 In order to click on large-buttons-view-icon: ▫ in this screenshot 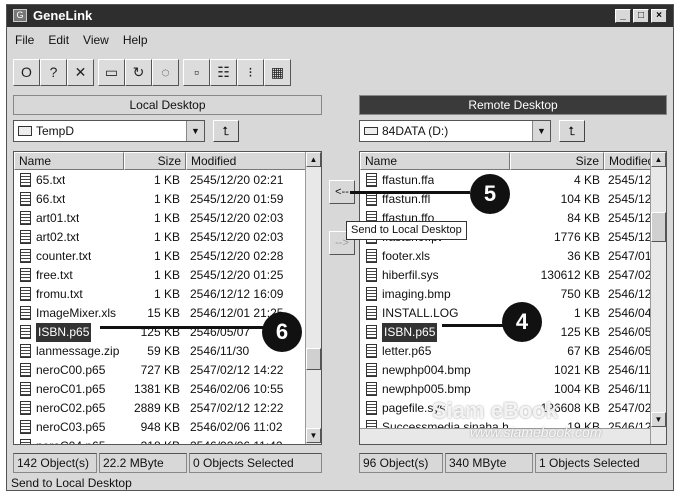, I will do `click(196, 72)`.